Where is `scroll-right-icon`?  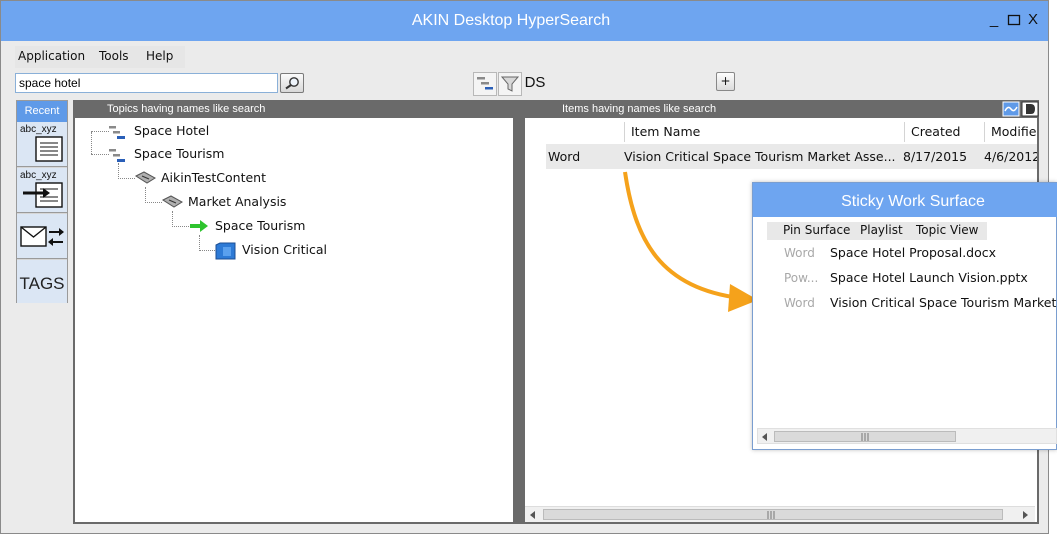
scroll-right-icon is located at coordinates (1025, 515).